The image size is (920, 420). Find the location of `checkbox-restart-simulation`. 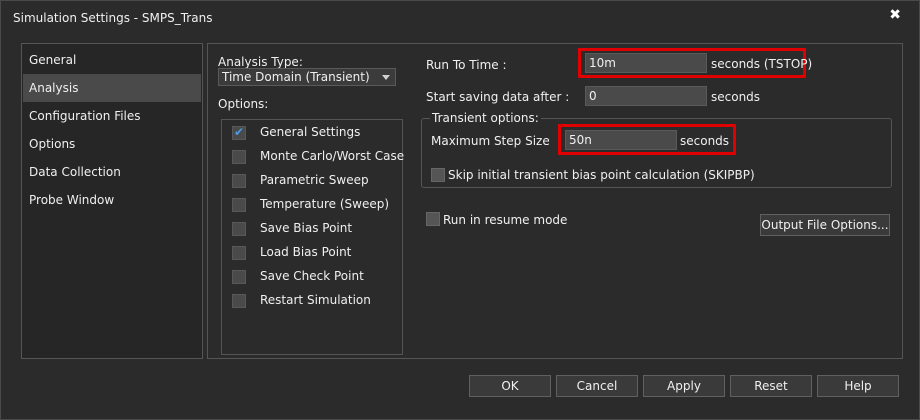

checkbox-restart-simulation is located at coordinates (239, 301).